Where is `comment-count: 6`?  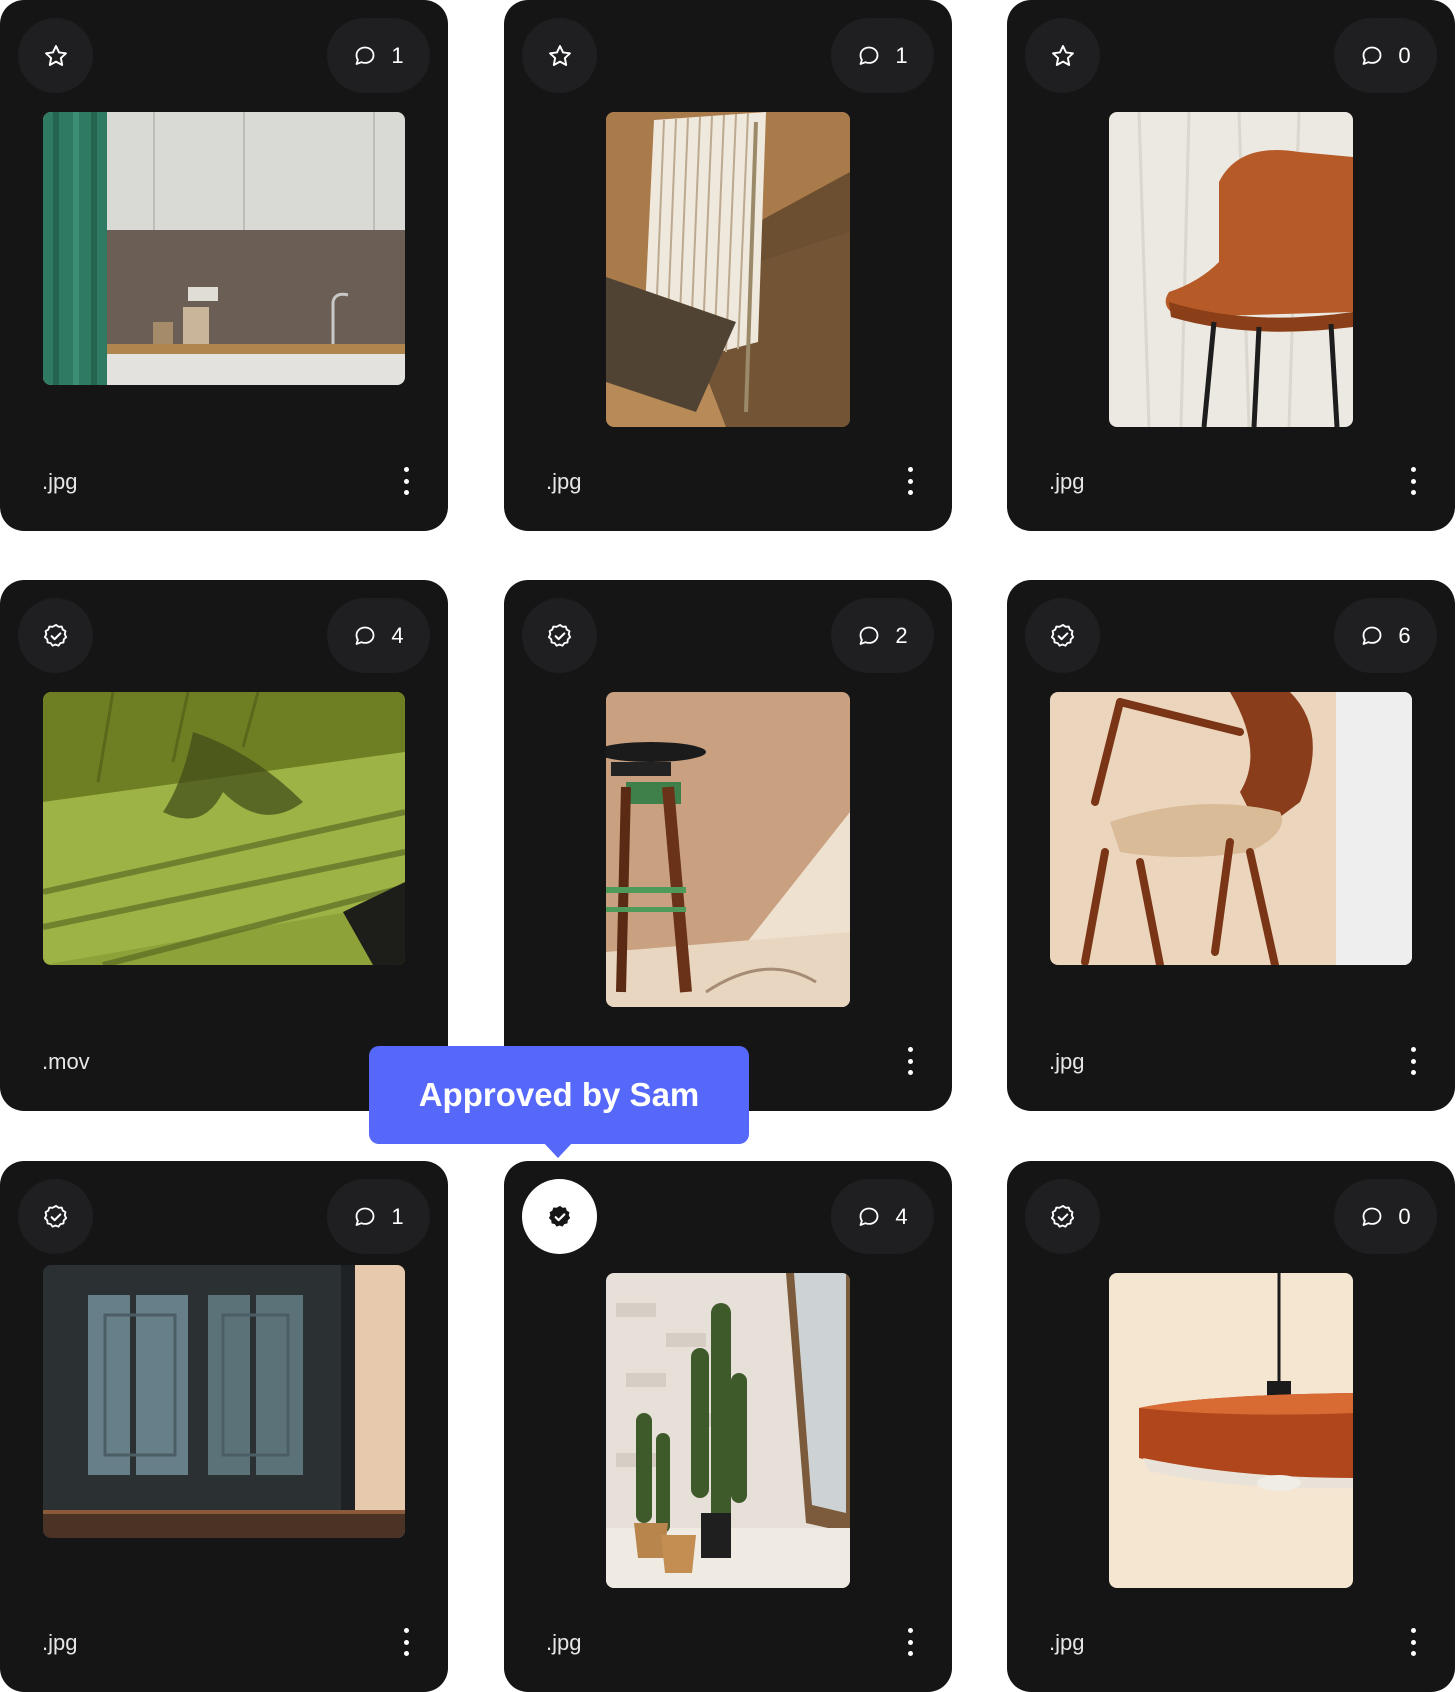
comment-count: 6 is located at coordinates (1404, 635).